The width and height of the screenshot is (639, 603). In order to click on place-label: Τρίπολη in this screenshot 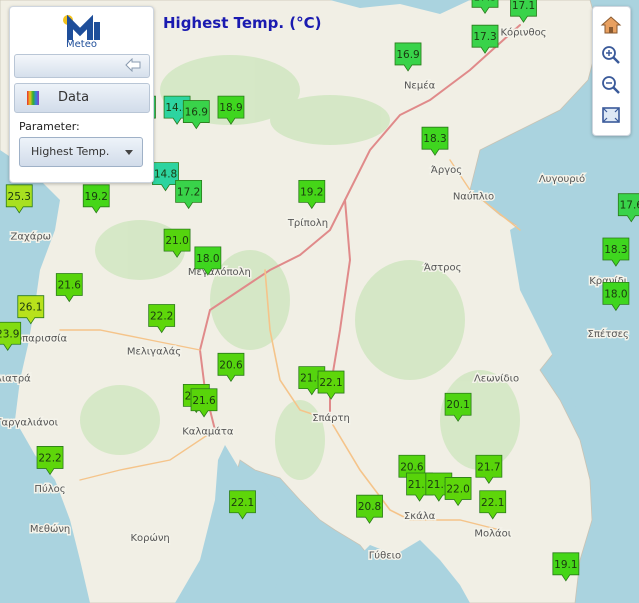, I will do `click(307, 223)`.